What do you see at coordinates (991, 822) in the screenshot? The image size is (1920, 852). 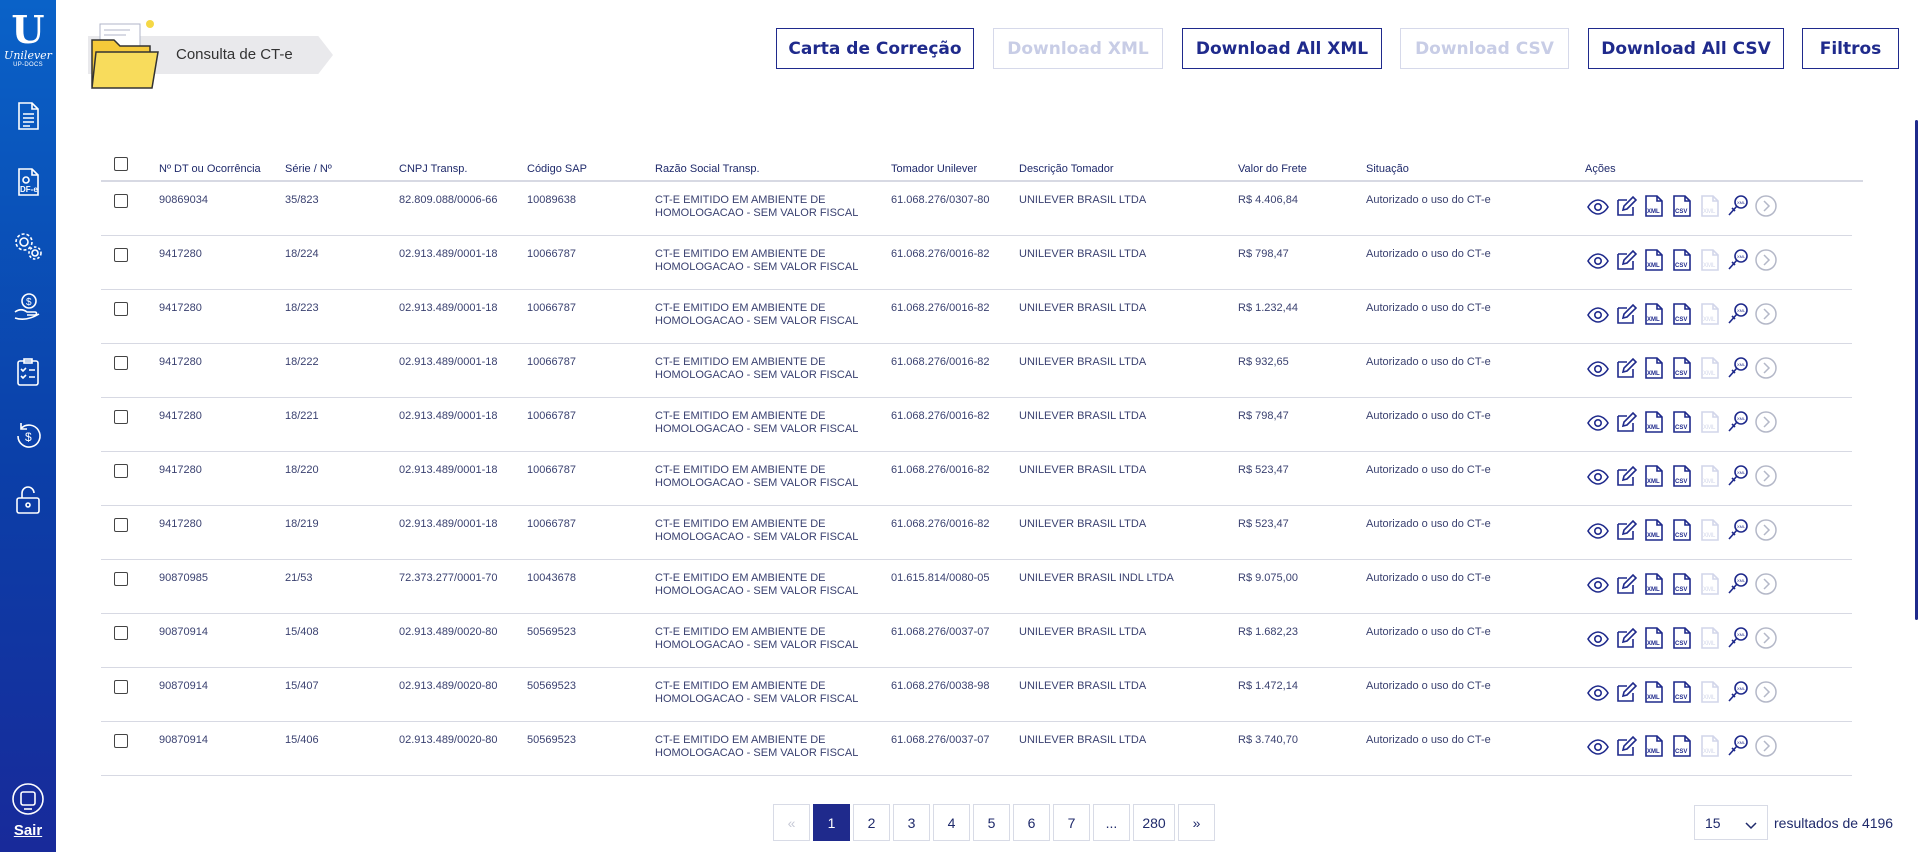 I see `page-5: 5` at bounding box center [991, 822].